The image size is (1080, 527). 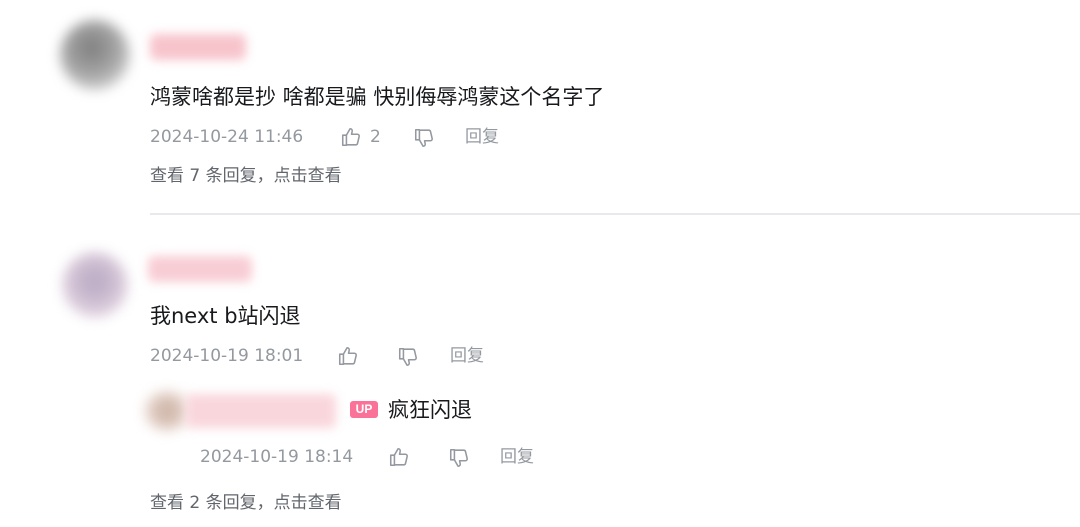 I want to click on like-count: 2, so click(x=375, y=137).